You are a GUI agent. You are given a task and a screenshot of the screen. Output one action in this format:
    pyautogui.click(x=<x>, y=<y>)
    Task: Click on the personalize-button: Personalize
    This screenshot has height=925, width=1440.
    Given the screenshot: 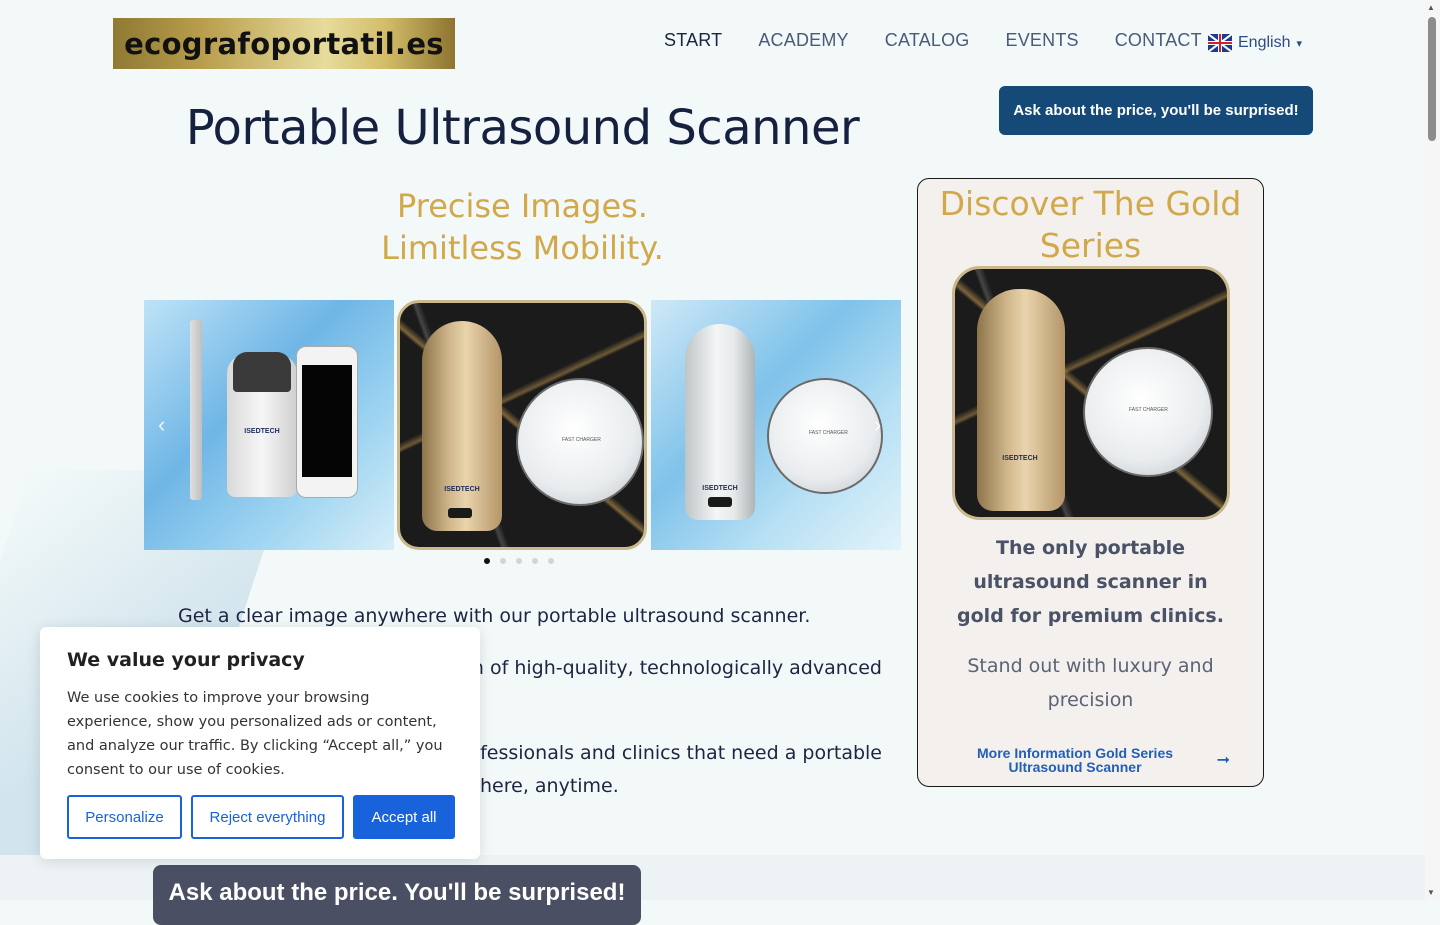 What is the action you would take?
    pyautogui.click(x=124, y=817)
    